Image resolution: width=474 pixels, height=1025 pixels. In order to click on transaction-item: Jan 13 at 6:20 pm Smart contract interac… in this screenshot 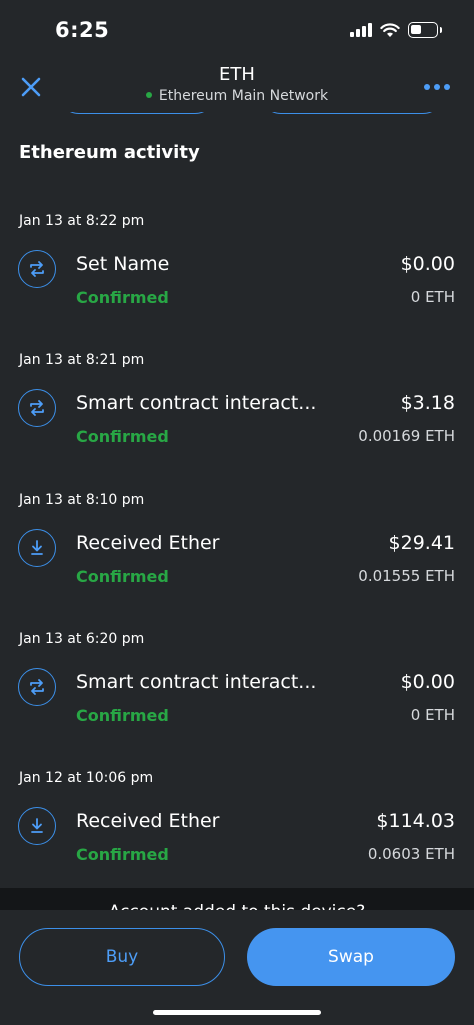, I will do `click(237, 692)`.